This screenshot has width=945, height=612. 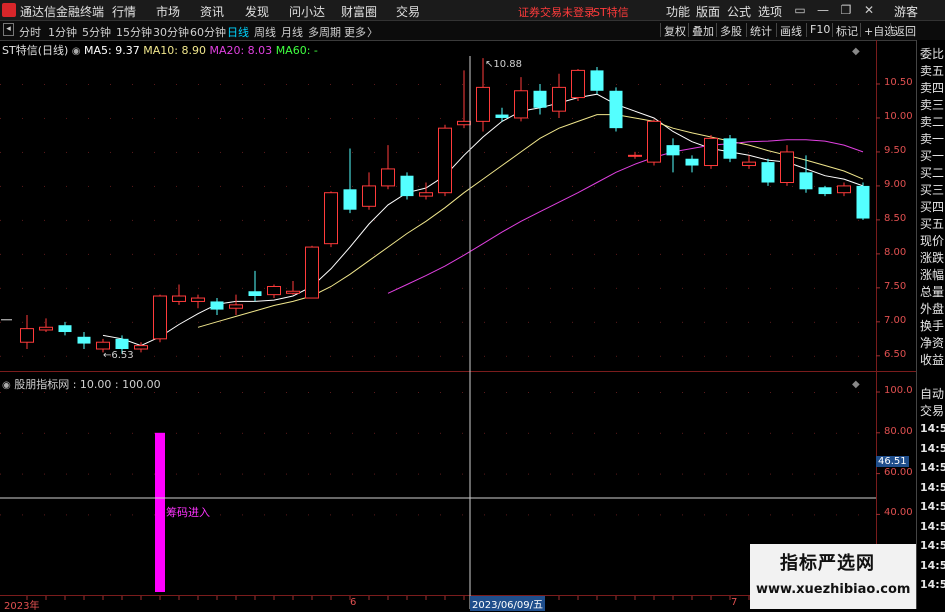 What do you see at coordinates (171, 32) in the screenshot?
I see `tab-30min: 30分钟` at bounding box center [171, 32].